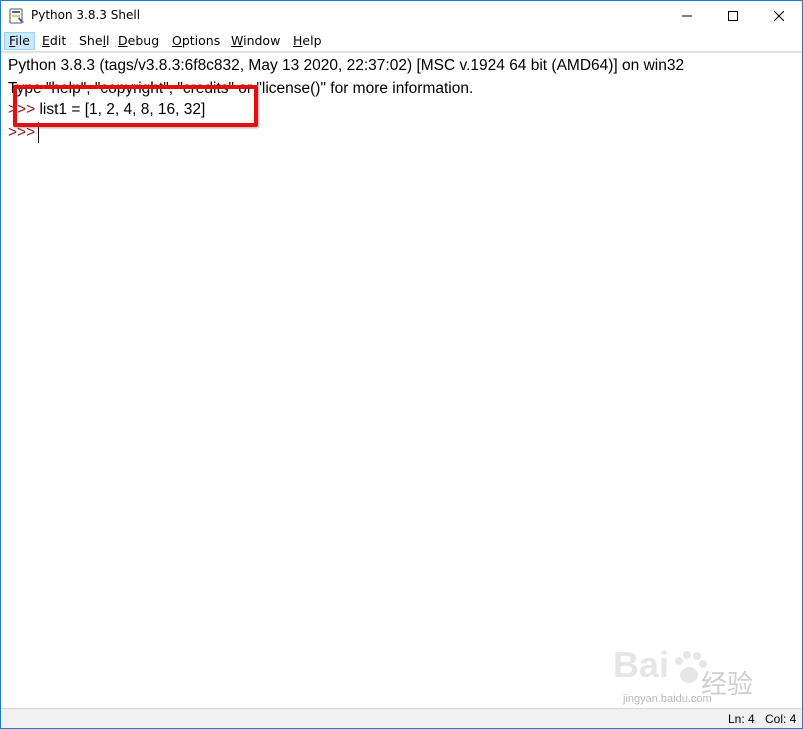 The image size is (803, 729). What do you see at coordinates (86, 15) in the screenshot?
I see `window-title: Python 3.8.3 Shell` at bounding box center [86, 15].